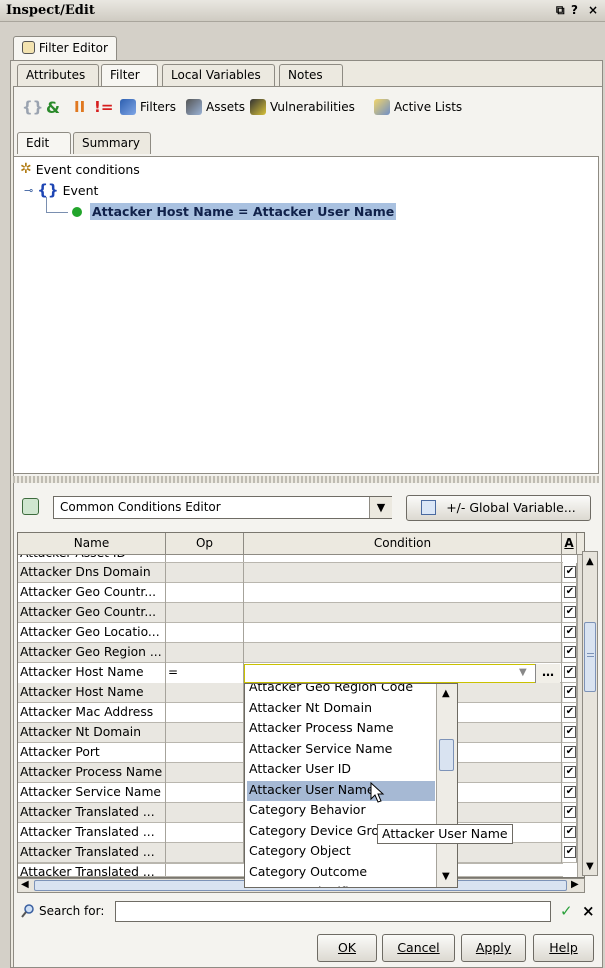 The image size is (605, 968). Describe the element at coordinates (341, 790) in the screenshot. I see `dropdown-option: Attacker User Name` at that location.